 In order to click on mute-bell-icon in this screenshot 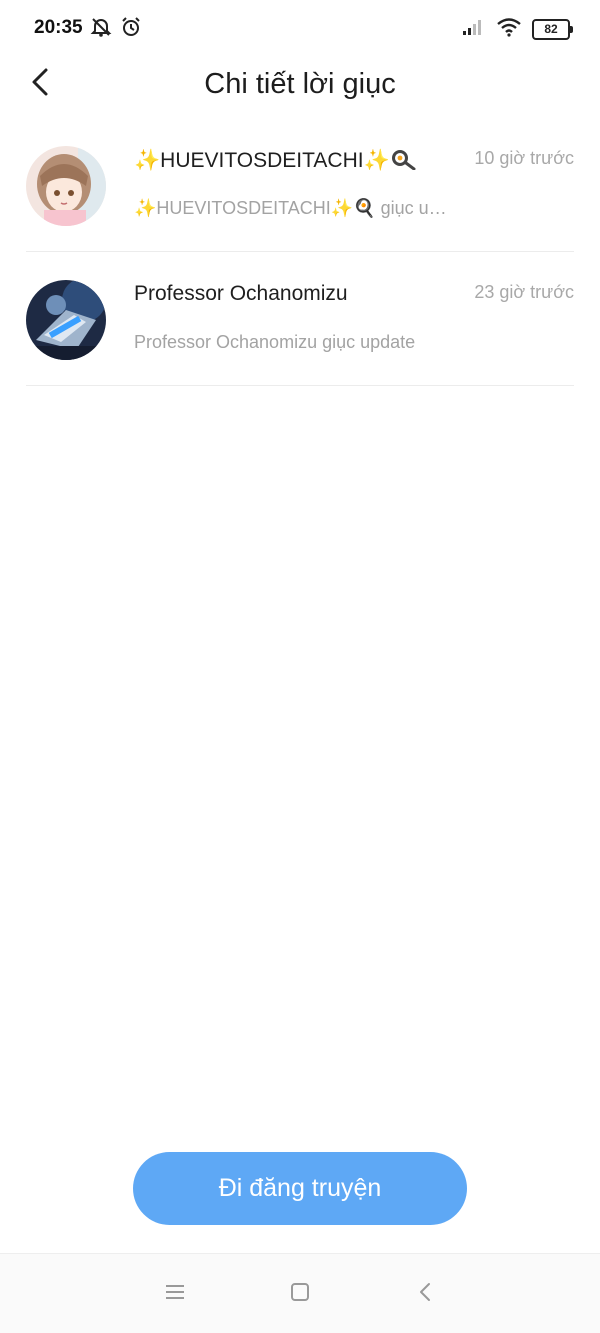, I will do `click(101, 29)`.